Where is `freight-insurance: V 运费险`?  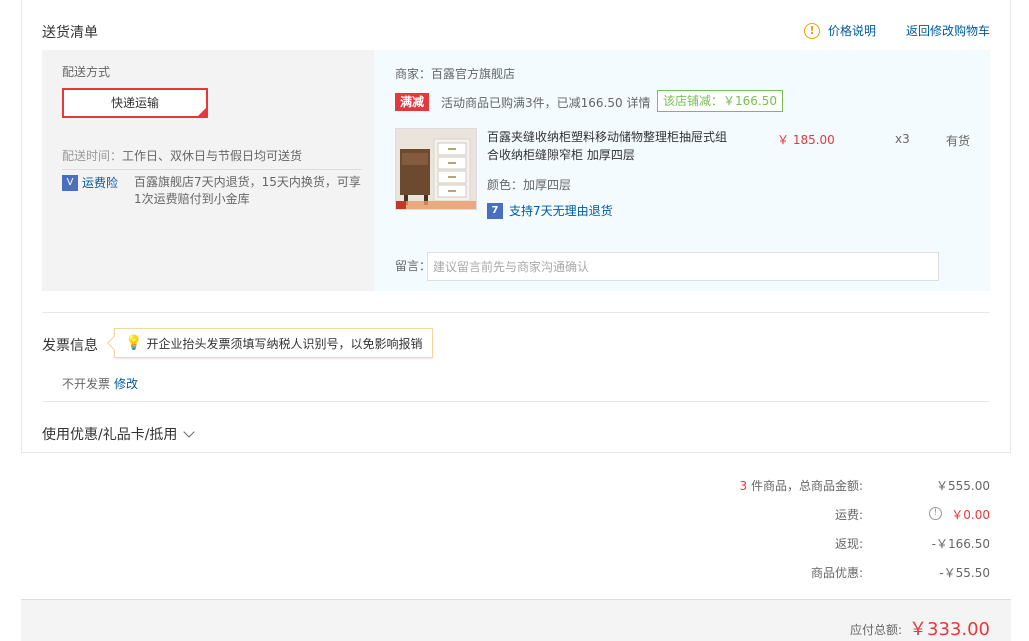 freight-insurance: V 运费险 is located at coordinates (90, 182).